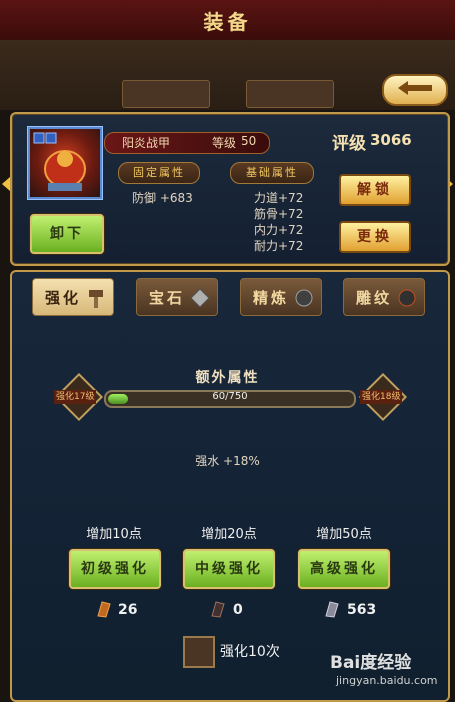 The width and height of the screenshot is (455, 702). Describe the element at coordinates (271, 298) in the screenshot. I see `tab-refine-label: 精炼` at that location.